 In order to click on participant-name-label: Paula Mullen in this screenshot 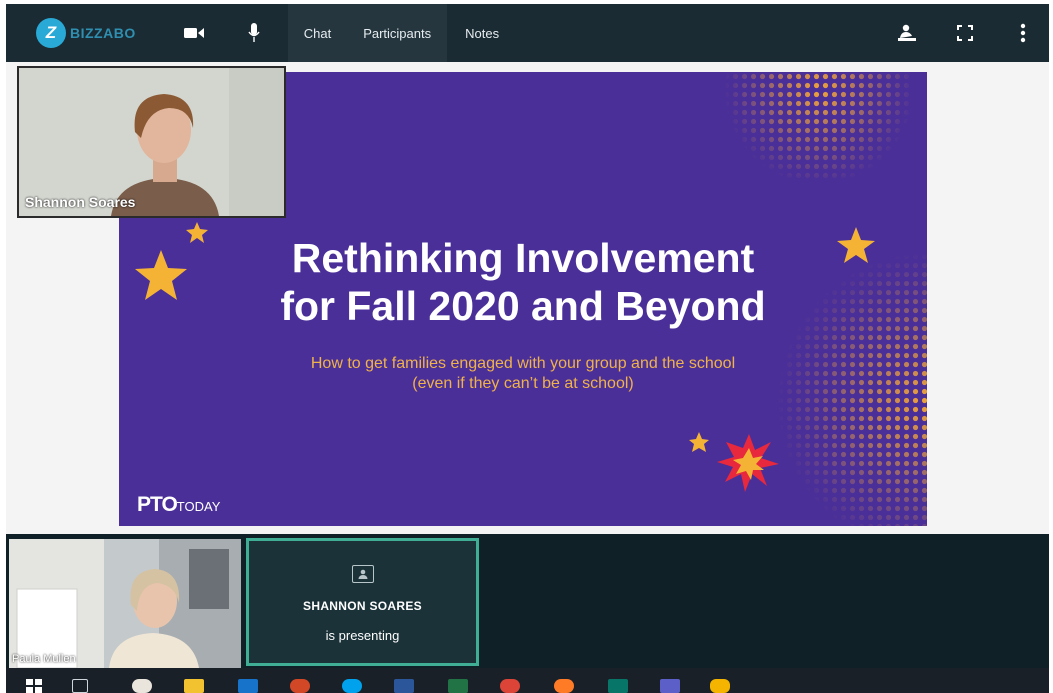, I will do `click(44, 659)`.